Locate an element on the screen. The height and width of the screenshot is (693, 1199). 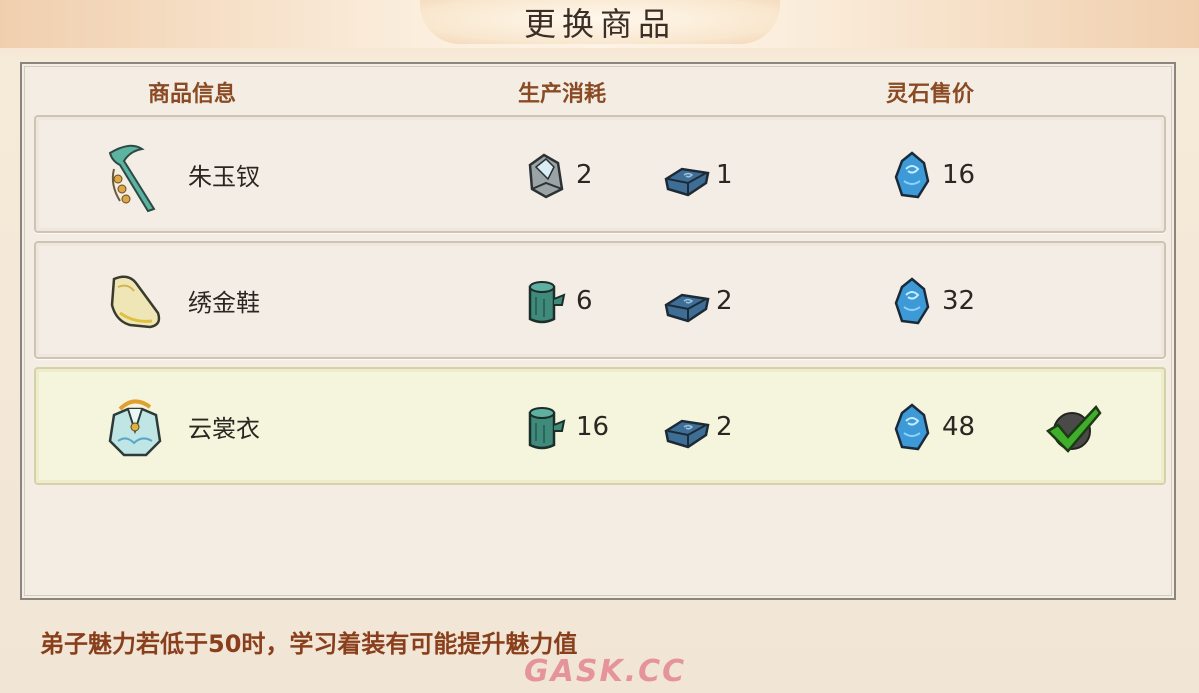
price-amount: 32 is located at coordinates (959, 301).